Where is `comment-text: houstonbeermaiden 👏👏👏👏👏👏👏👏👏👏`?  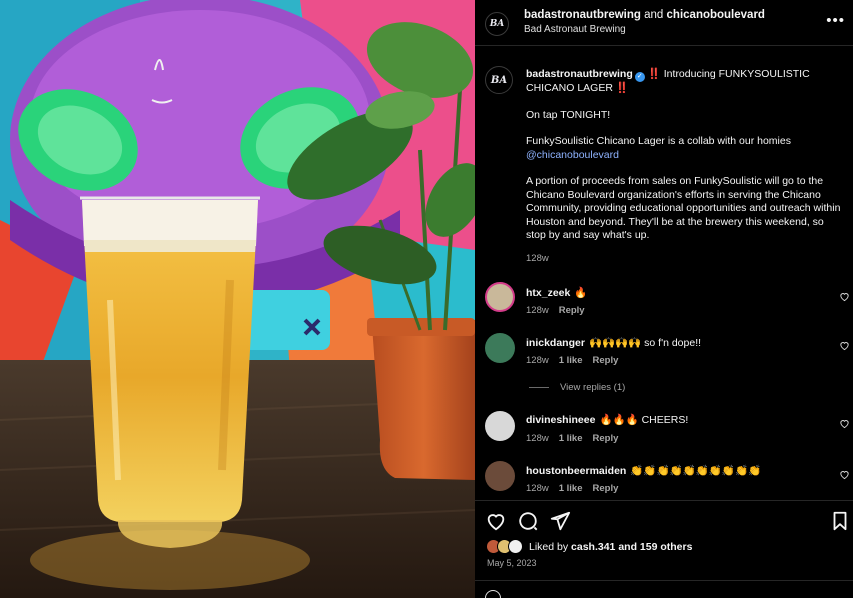
comment-text: houstonbeermaiden 👏👏👏👏👏👏👏👏👏👏 is located at coordinates (643, 470).